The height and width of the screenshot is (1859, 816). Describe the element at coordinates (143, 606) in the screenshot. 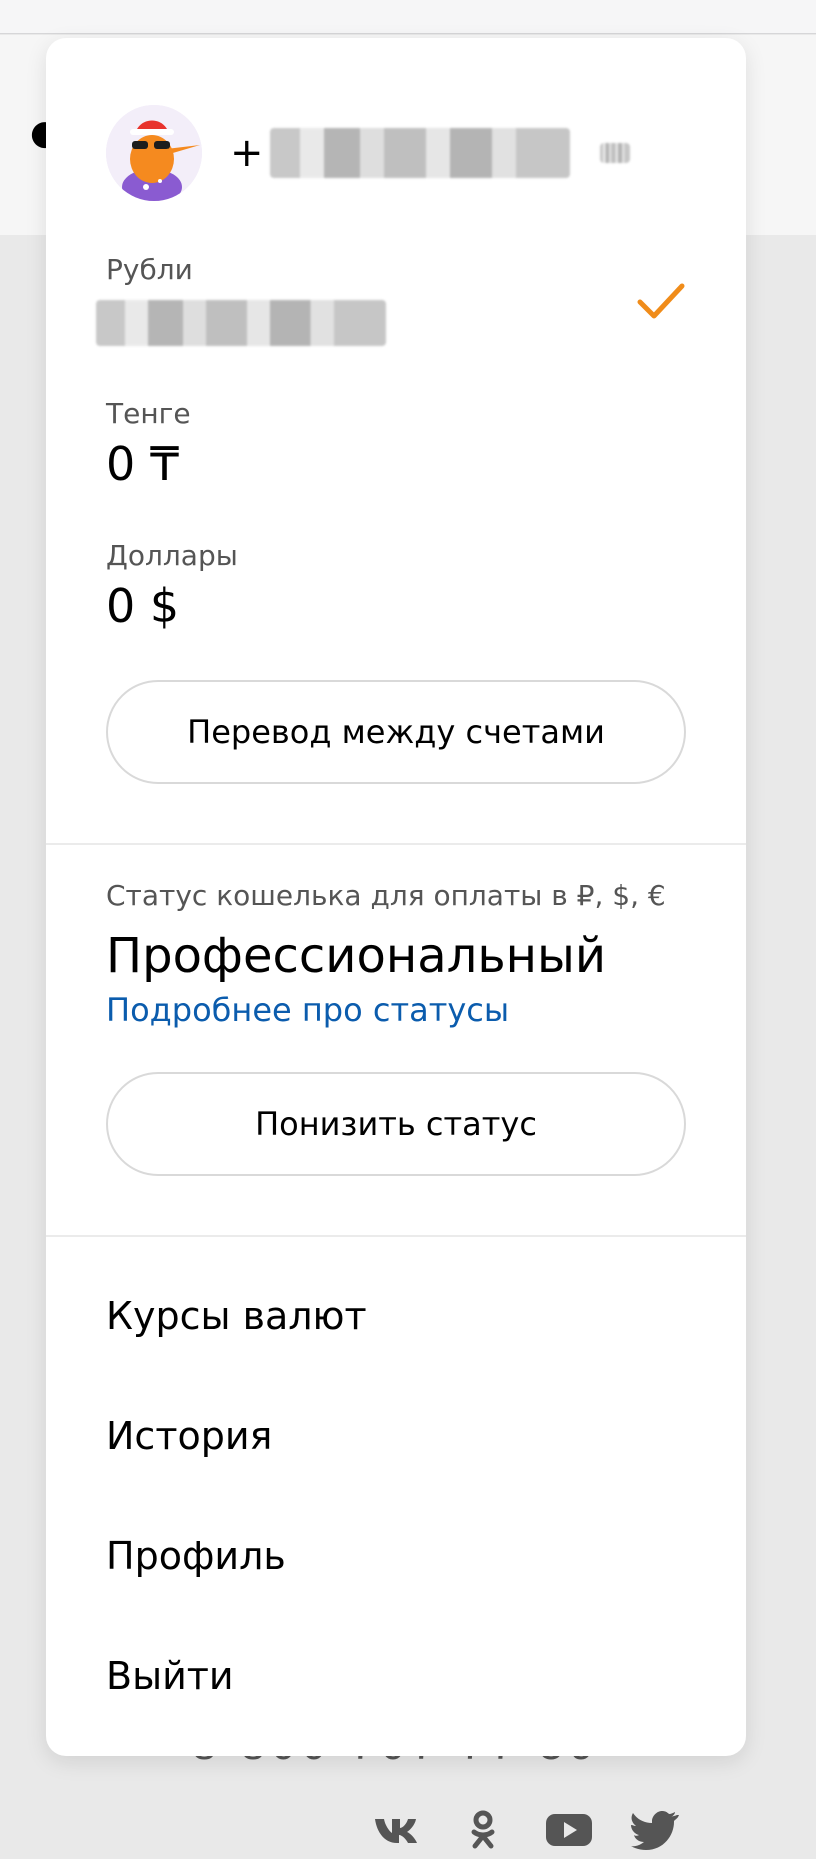

I see `account-balance: 0 $` at that location.